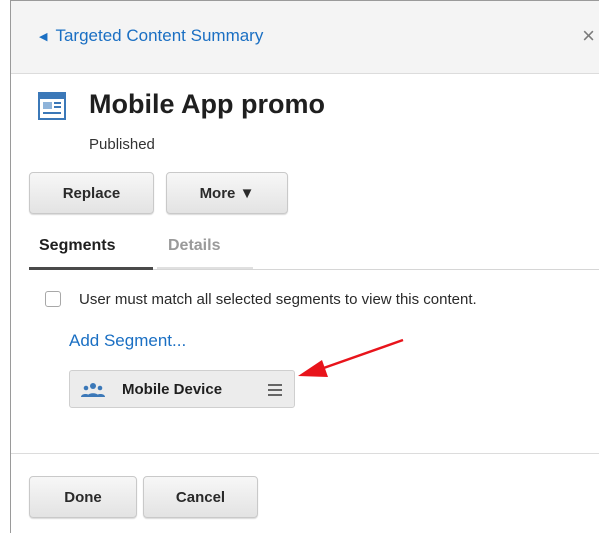  I want to click on content-page-icon, so click(52, 106).